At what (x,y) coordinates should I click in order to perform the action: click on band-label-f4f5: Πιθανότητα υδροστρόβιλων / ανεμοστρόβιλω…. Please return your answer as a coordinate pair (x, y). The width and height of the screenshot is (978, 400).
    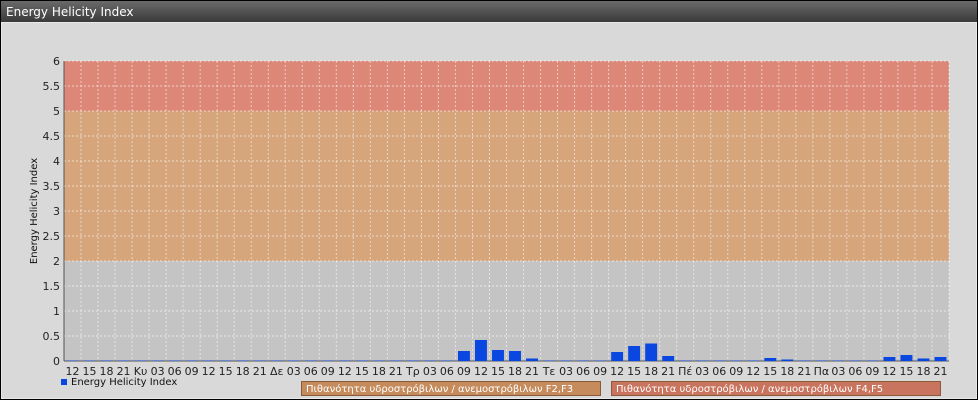
    Looking at the image, I should click on (776, 388).